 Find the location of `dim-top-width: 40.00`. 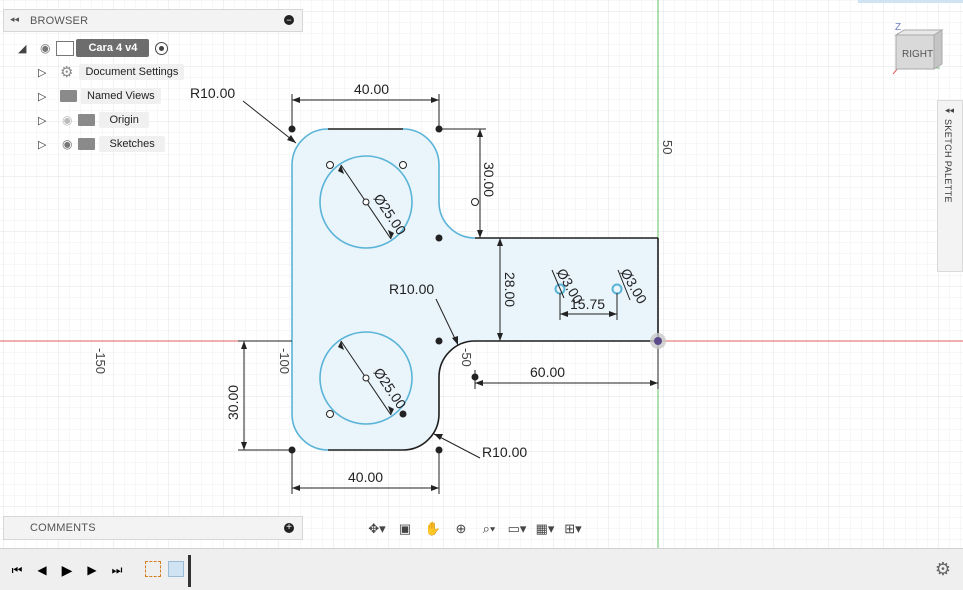

dim-top-width: 40.00 is located at coordinates (371, 89).